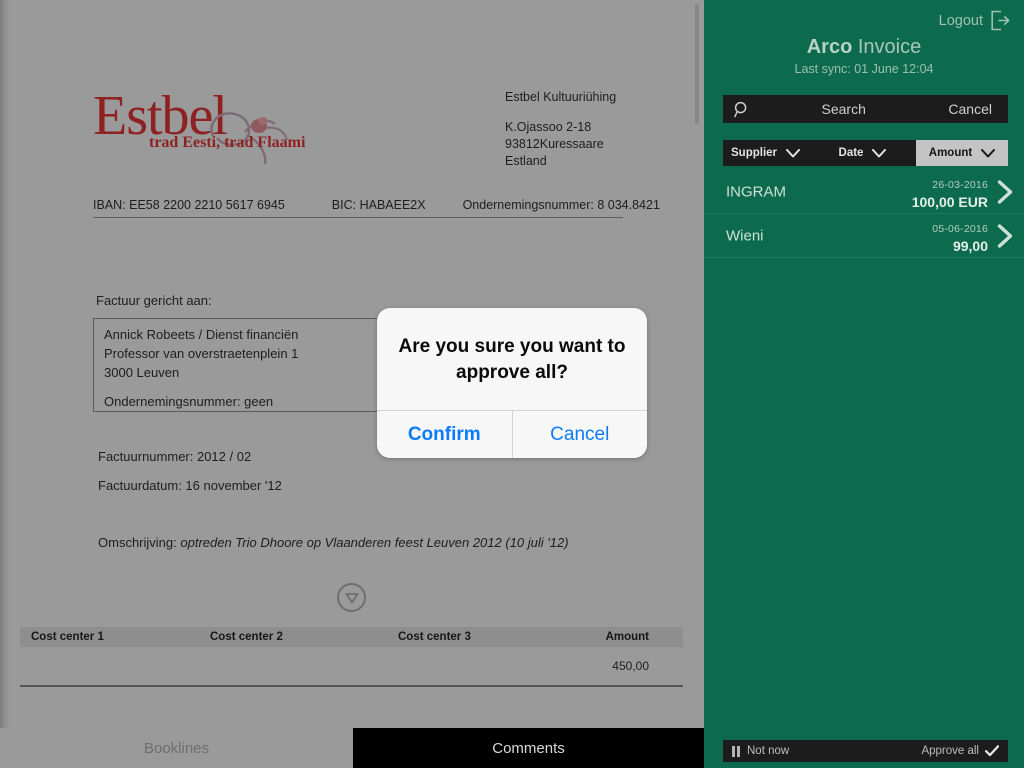  I want to click on list-item: INGRAM 26-03-2016 100,00 EUR, so click(864, 192).